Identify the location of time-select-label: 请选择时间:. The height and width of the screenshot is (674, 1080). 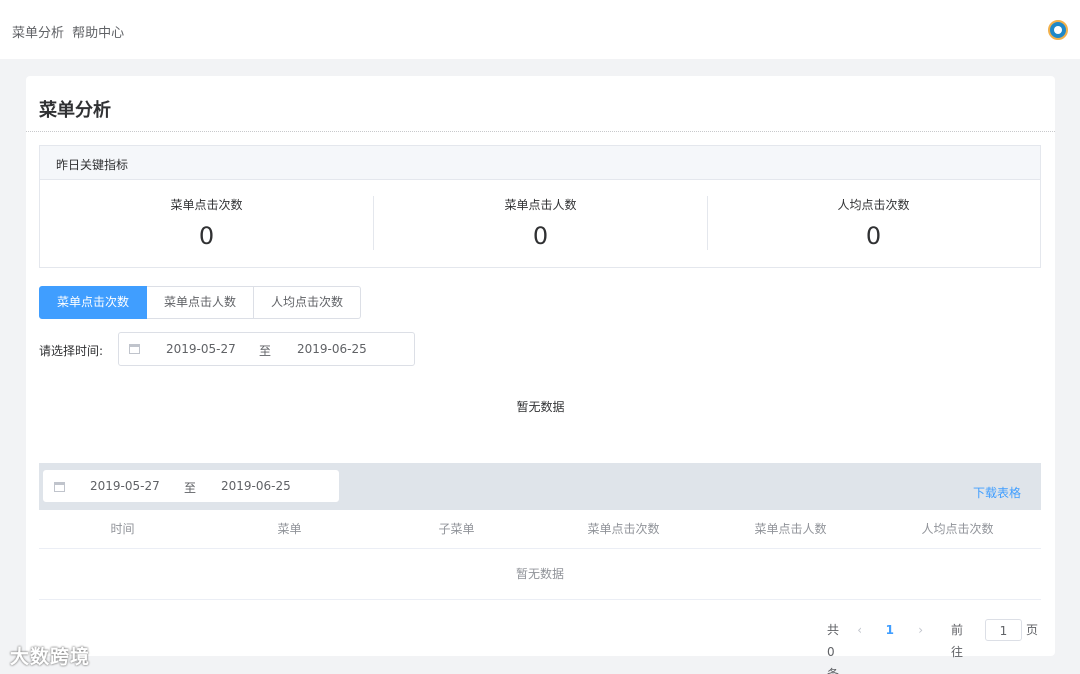
(71, 351).